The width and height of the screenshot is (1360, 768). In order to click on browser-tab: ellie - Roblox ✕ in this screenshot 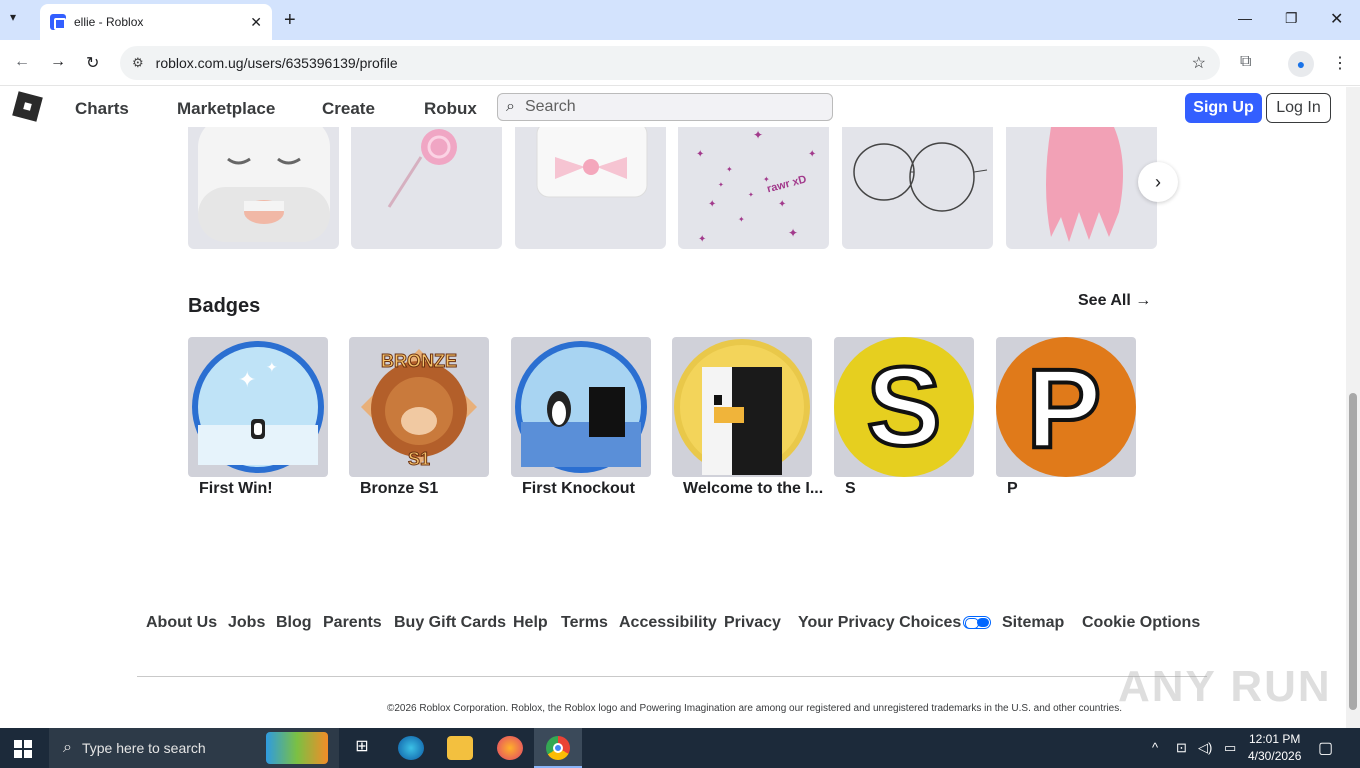, I will do `click(156, 22)`.